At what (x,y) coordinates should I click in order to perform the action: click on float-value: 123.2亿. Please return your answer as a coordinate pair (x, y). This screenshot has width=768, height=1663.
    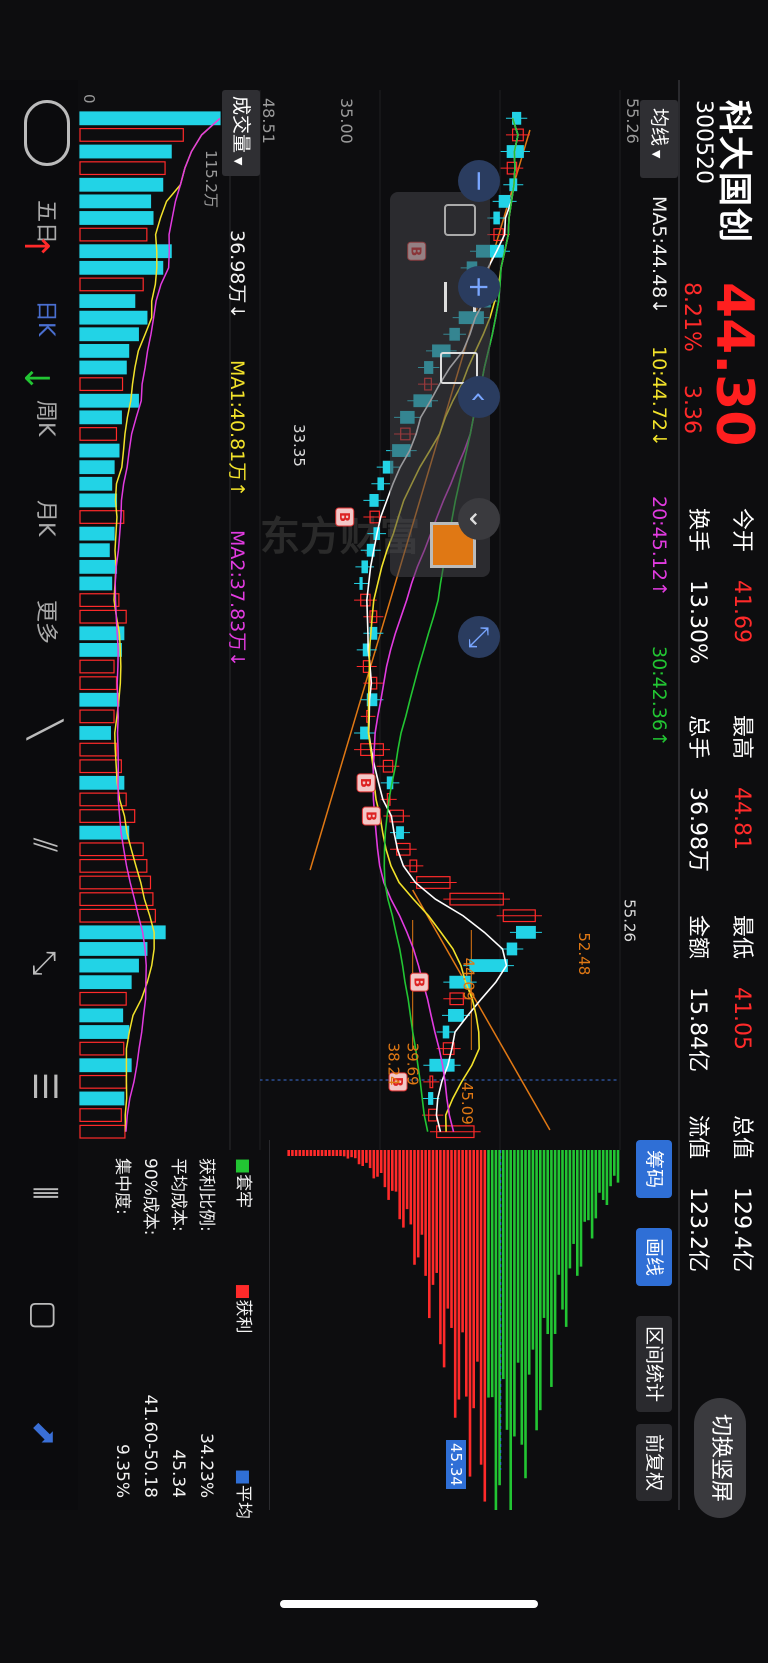
    Looking at the image, I should click on (697, 1229).